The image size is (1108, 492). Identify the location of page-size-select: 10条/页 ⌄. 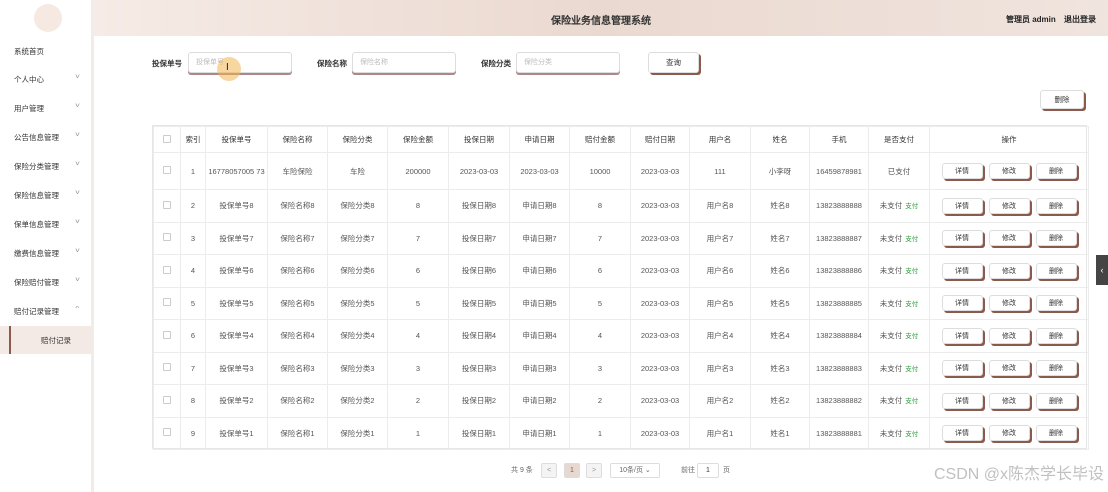
(635, 470).